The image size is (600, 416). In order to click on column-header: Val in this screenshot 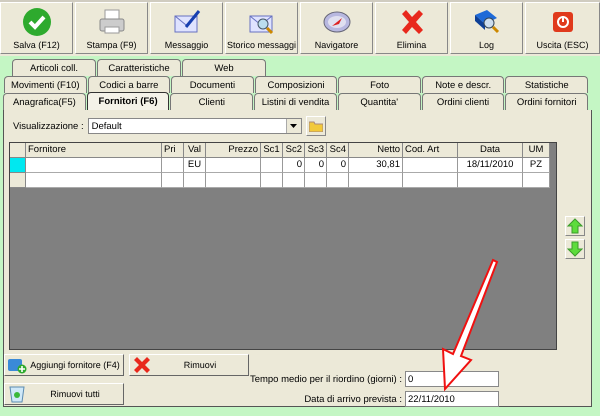, I will do `click(195, 150)`.